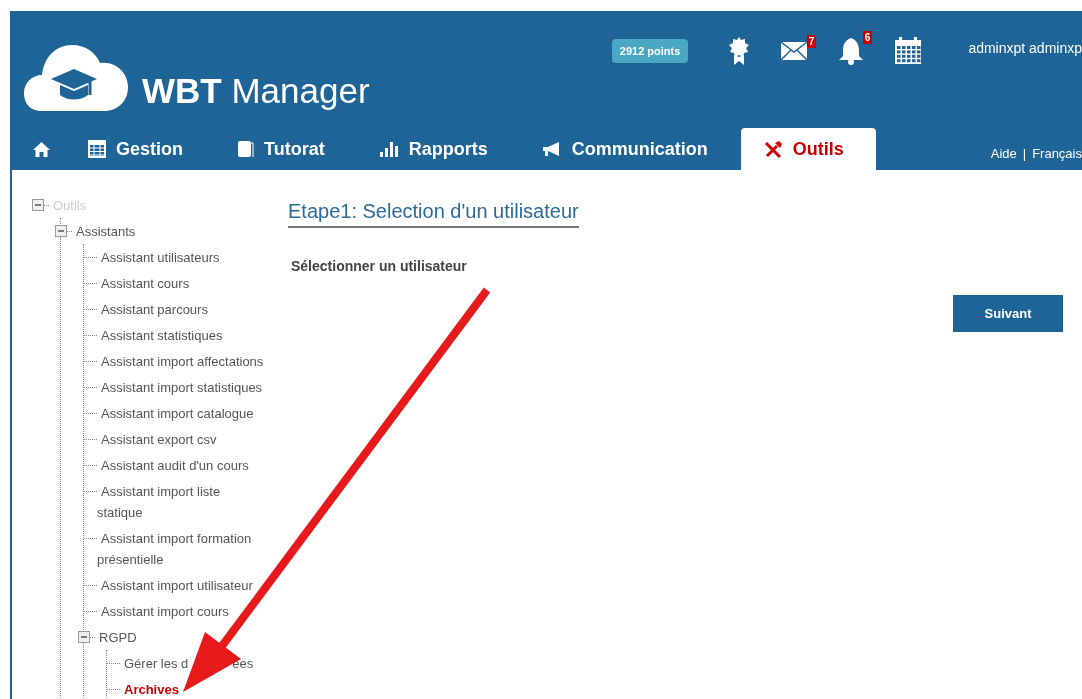 Image resolution: width=1082 pixels, height=699 pixels. I want to click on bar-chart-icon, so click(388, 149).